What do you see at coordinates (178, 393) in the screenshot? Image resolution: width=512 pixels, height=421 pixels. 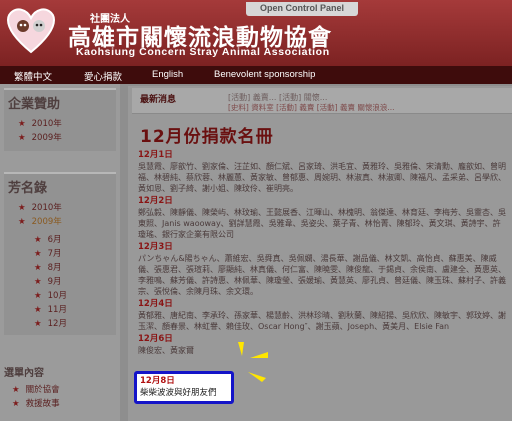 I see `highlight-text: 柴柴波波與好朋友們` at bounding box center [178, 393].